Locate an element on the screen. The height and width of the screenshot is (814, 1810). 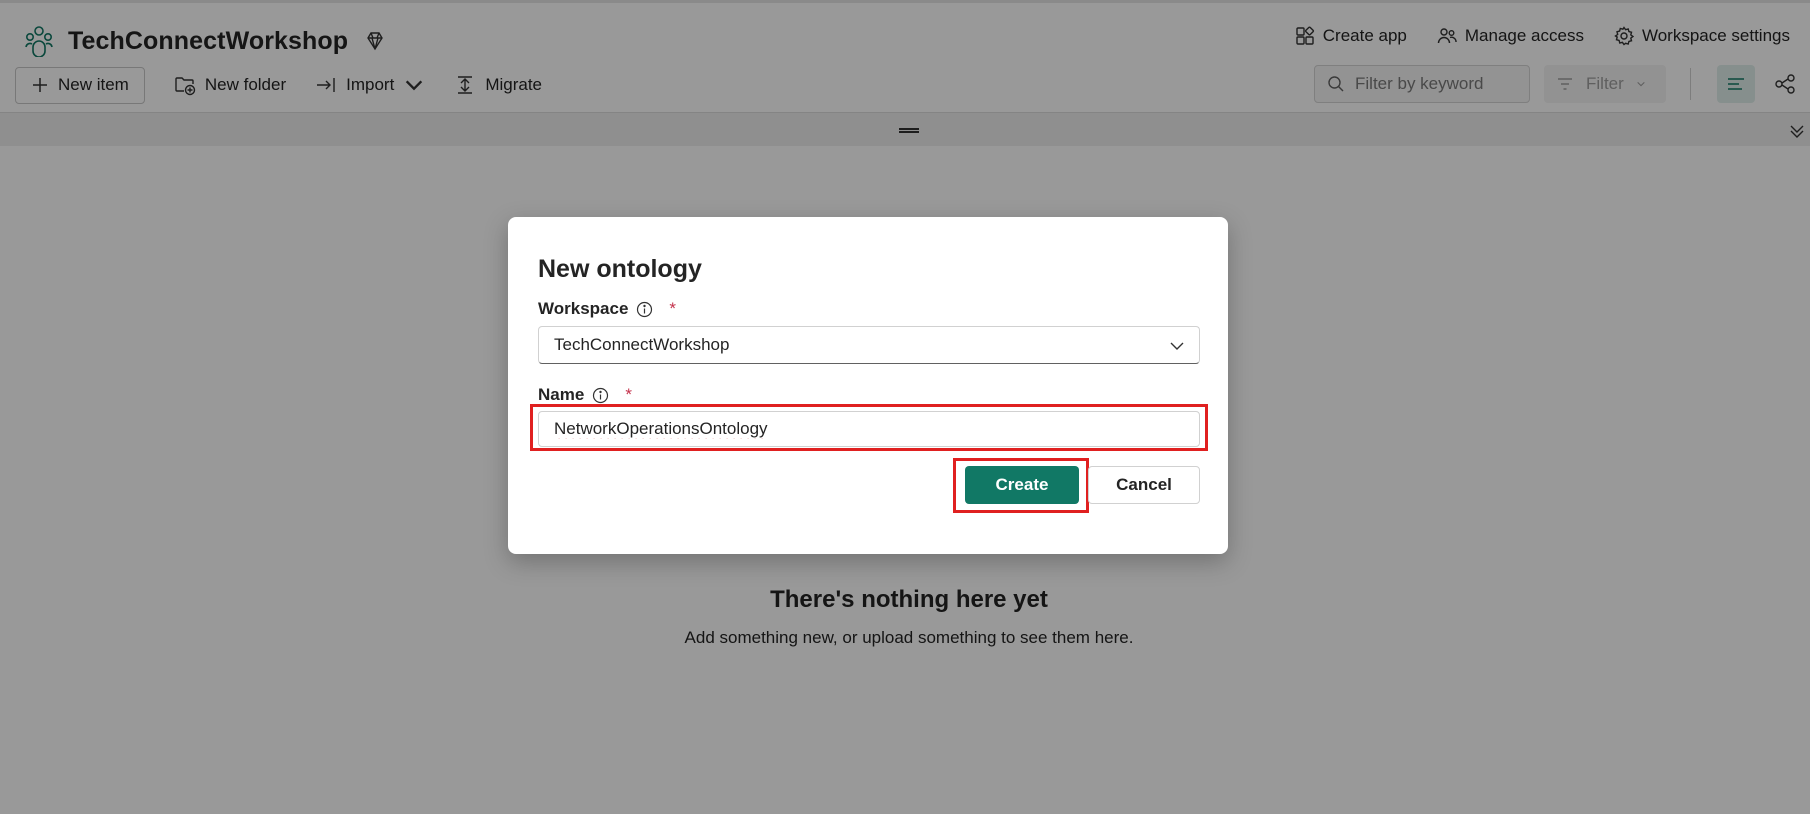
workspace-select: TechConnectWorkshop is located at coordinates (869, 345).